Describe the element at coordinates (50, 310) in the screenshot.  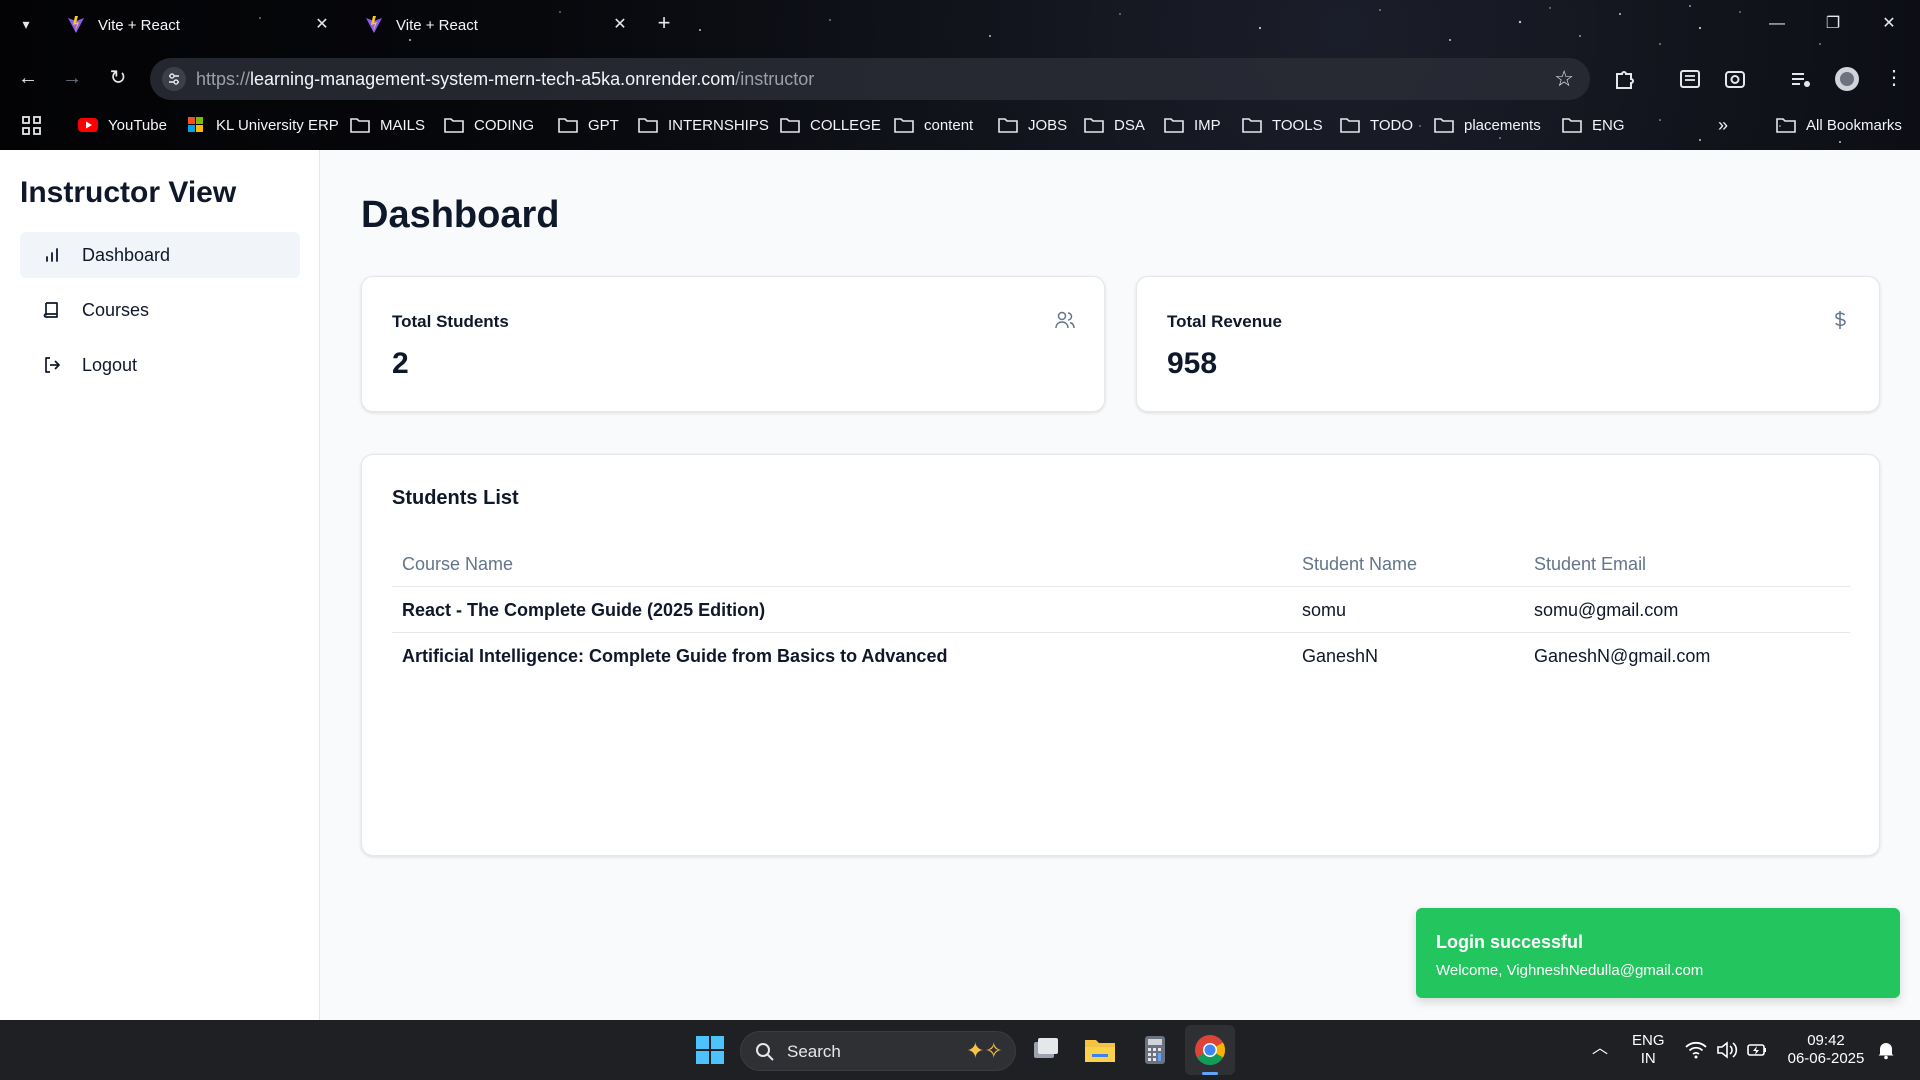
I see `book-icon` at that location.